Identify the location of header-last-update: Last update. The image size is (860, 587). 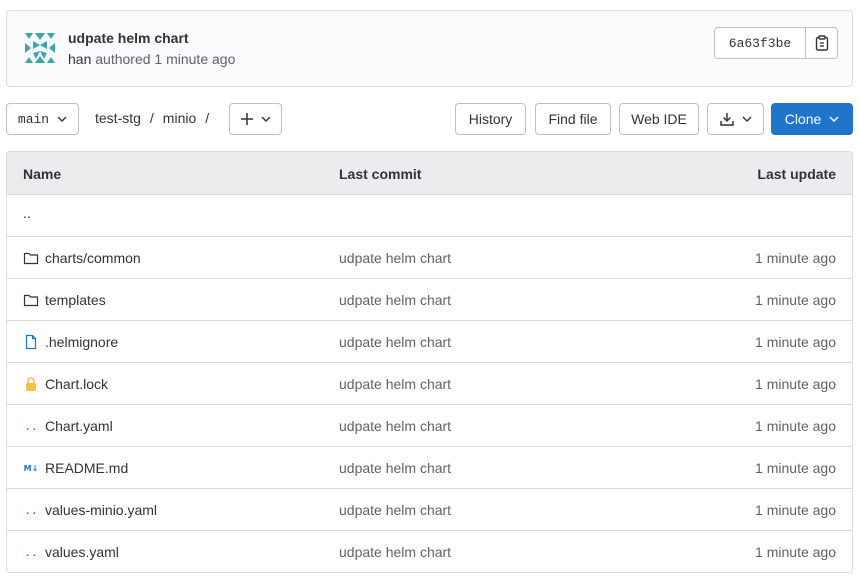
(796, 174).